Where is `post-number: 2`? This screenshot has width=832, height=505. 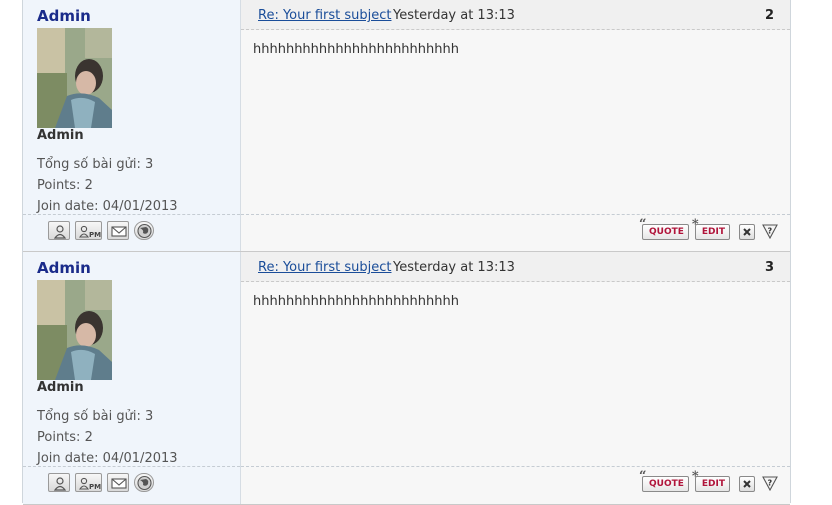
post-number: 2 is located at coordinates (769, 15).